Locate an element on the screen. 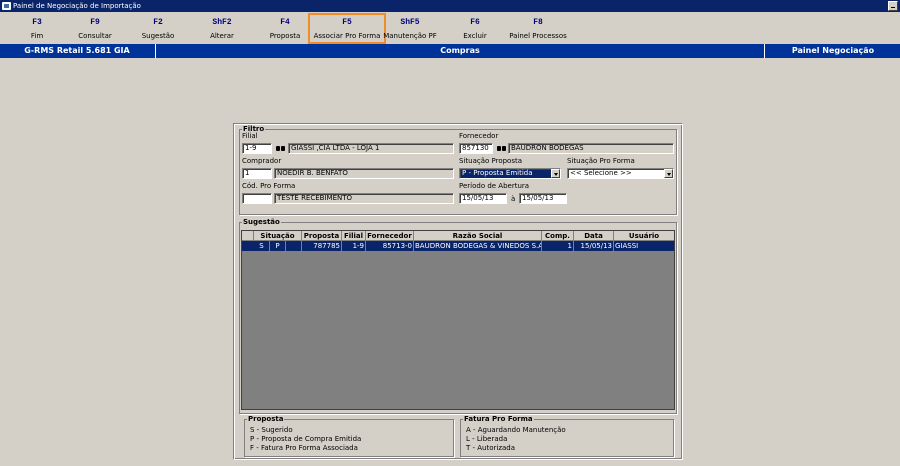 The width and height of the screenshot is (900, 466). cell-usuario: GIASSI is located at coordinates (627, 246).